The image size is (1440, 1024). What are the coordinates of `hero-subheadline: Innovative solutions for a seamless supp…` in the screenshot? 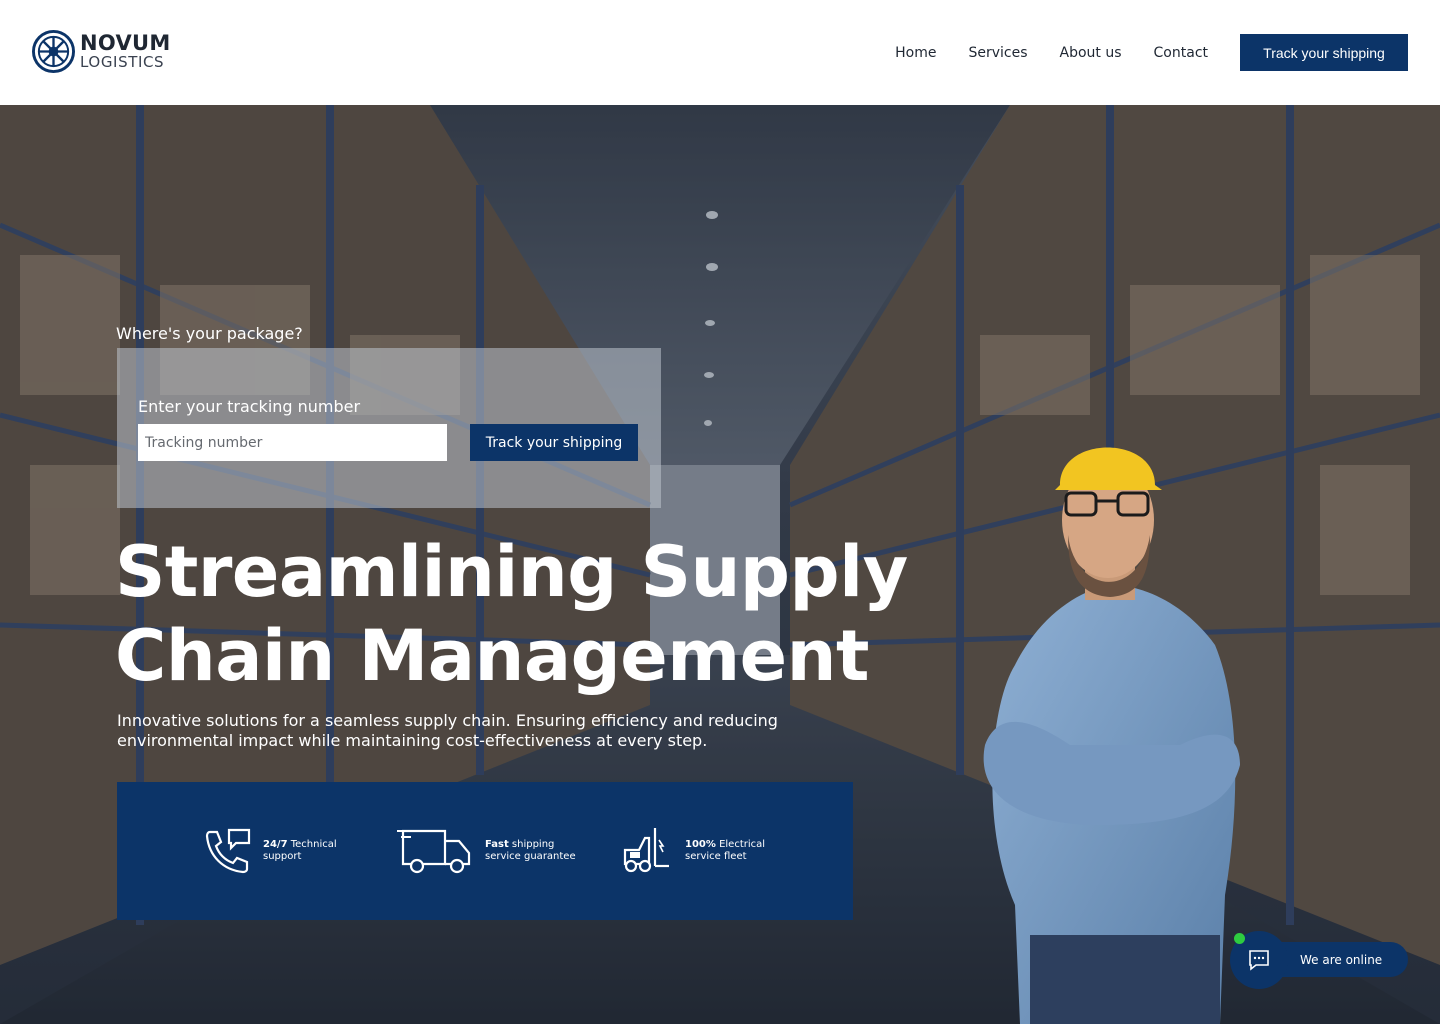 It's located at (467, 731).